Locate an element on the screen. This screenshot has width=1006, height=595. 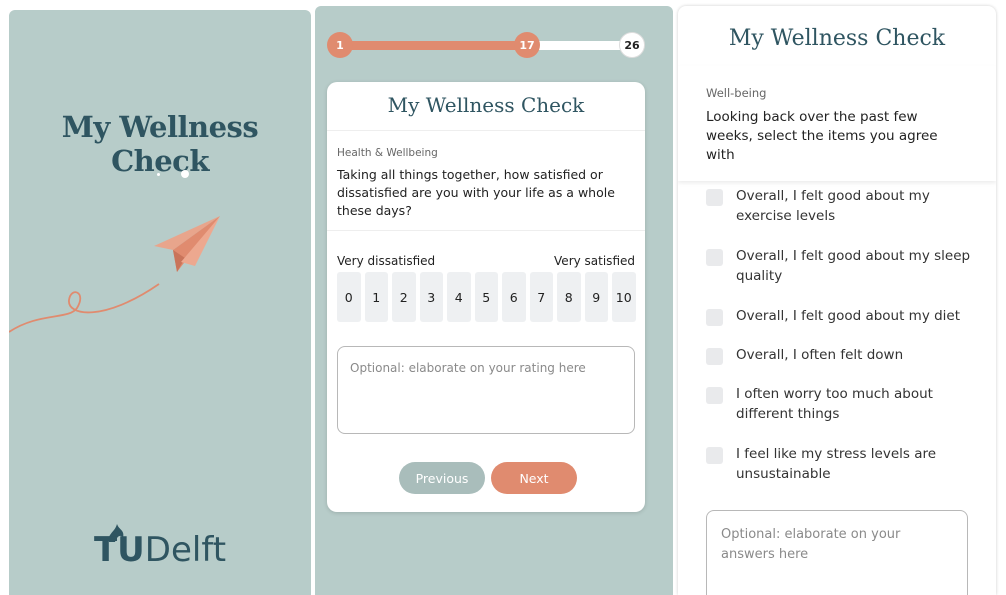
progress-bar is located at coordinates (486, 45).